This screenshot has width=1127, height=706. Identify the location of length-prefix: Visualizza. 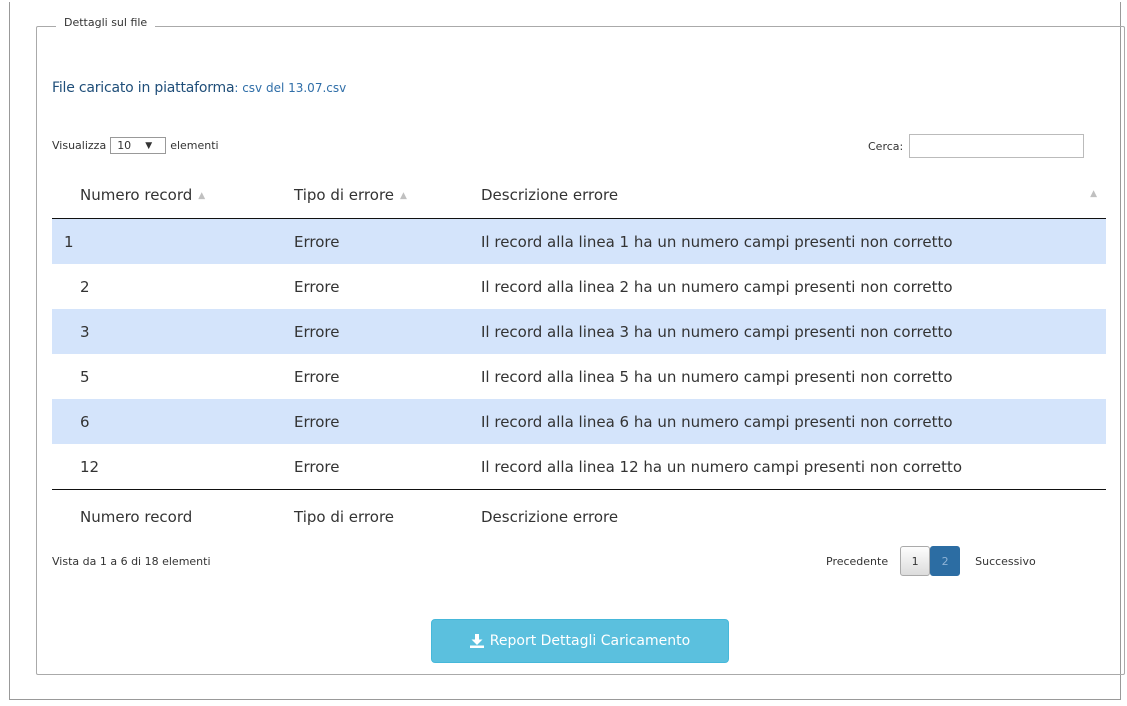
(79, 145).